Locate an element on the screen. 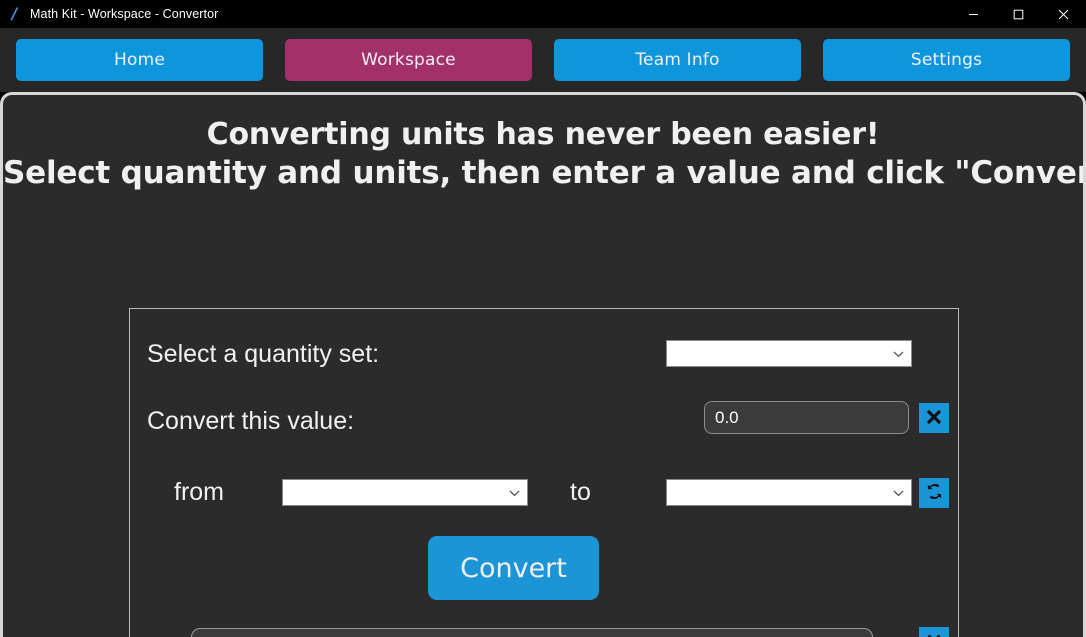 The image size is (1086, 637). from-label: from is located at coordinates (199, 492).